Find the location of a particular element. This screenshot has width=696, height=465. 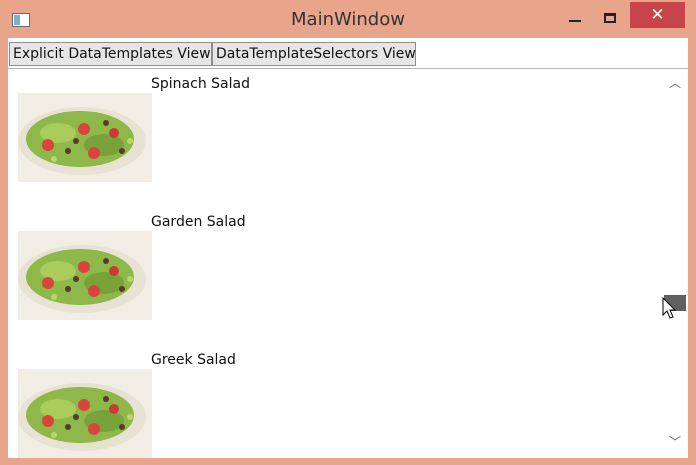

scroll-up-arrow-icon: ︿ is located at coordinates (675, 84).